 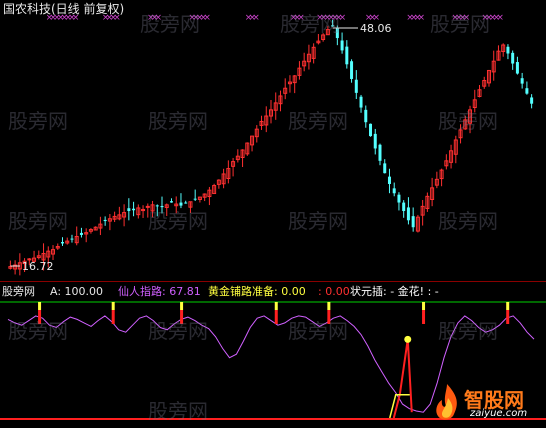 I want to click on spike-line, so click(x=402, y=379).